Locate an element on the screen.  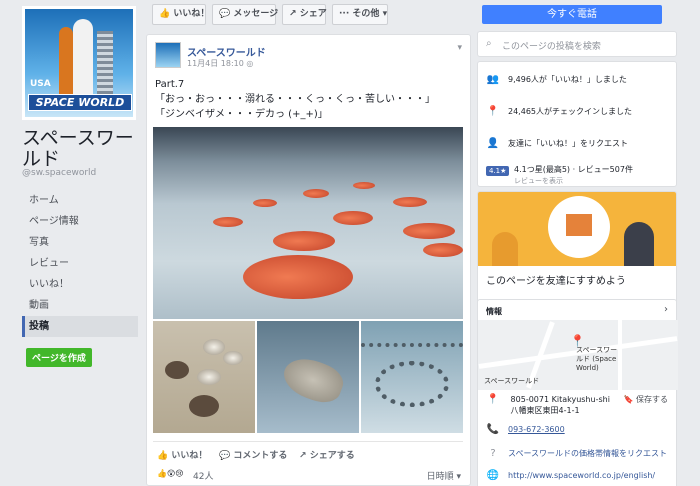
nav-item-videos: 動画 is located at coordinates (80, 305).